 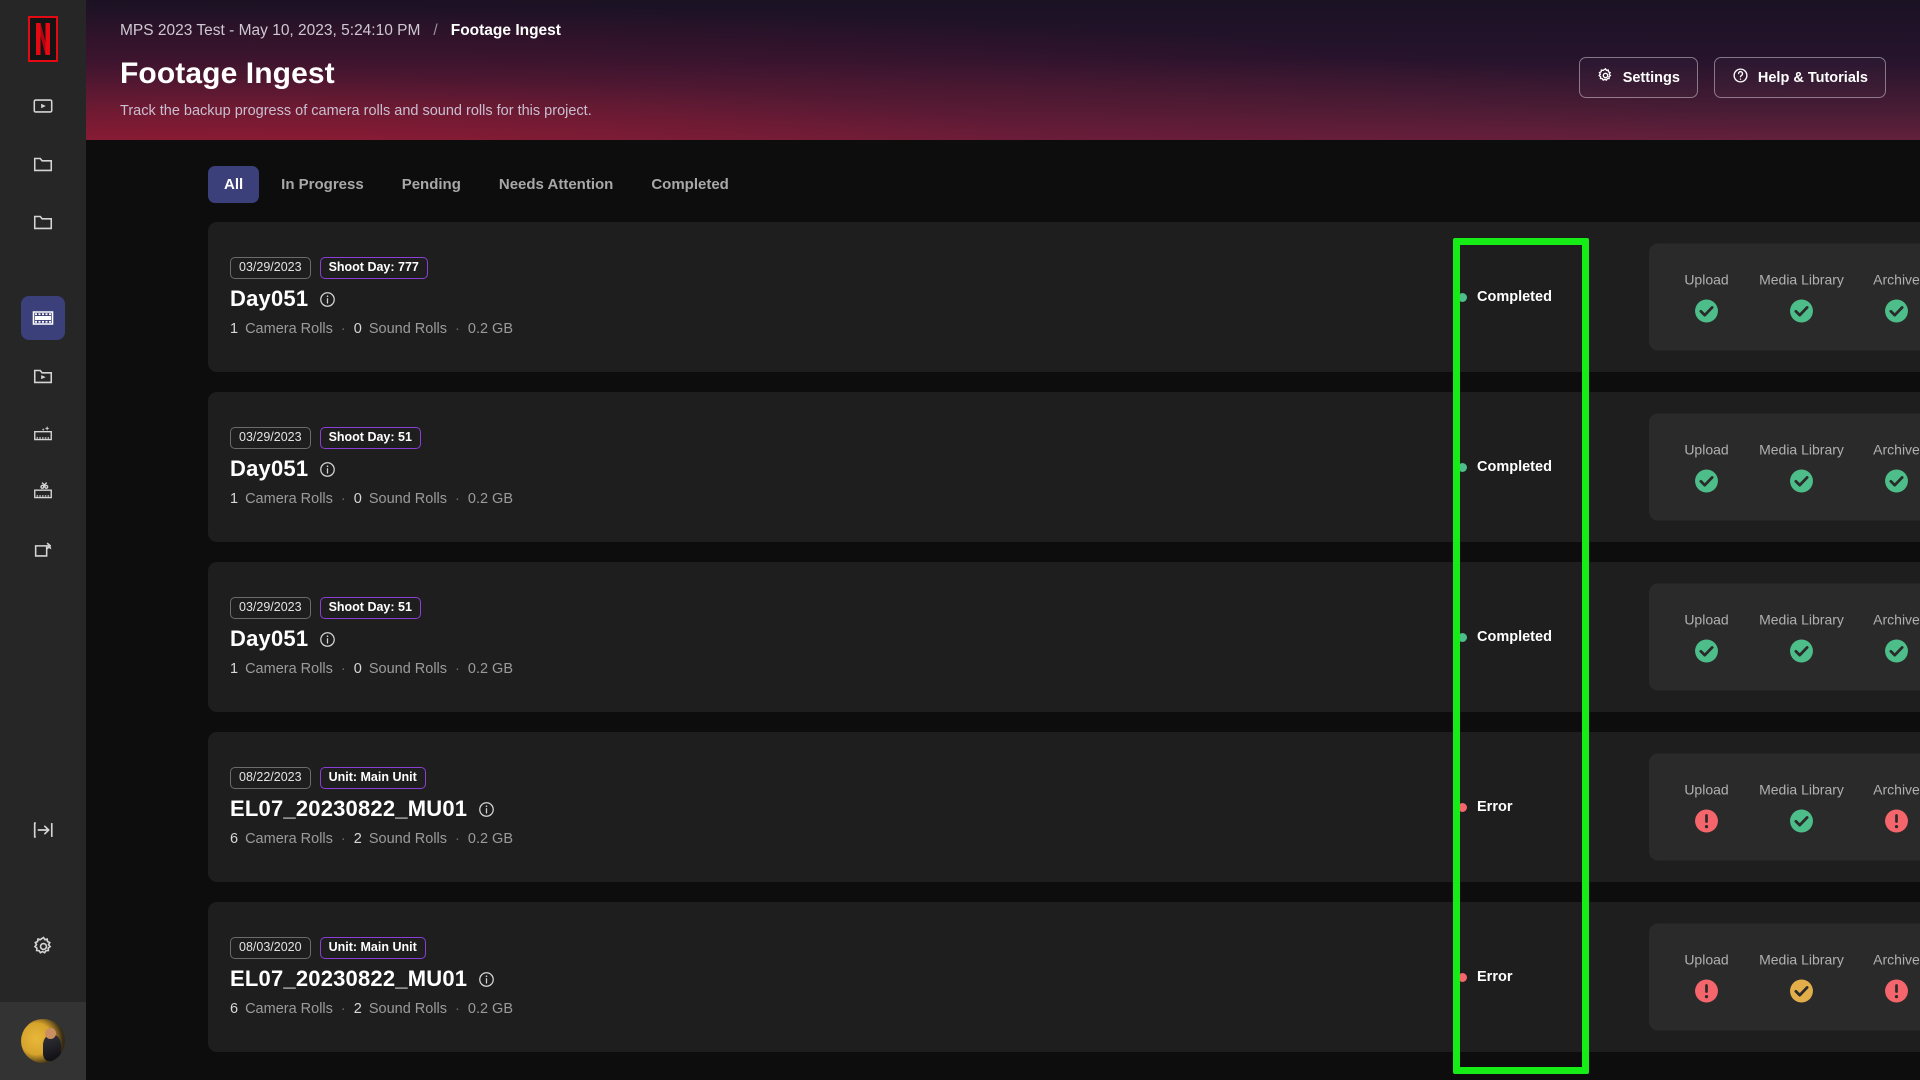 What do you see at coordinates (769, 639) in the screenshot?
I see `card-title-row: Day051` at bounding box center [769, 639].